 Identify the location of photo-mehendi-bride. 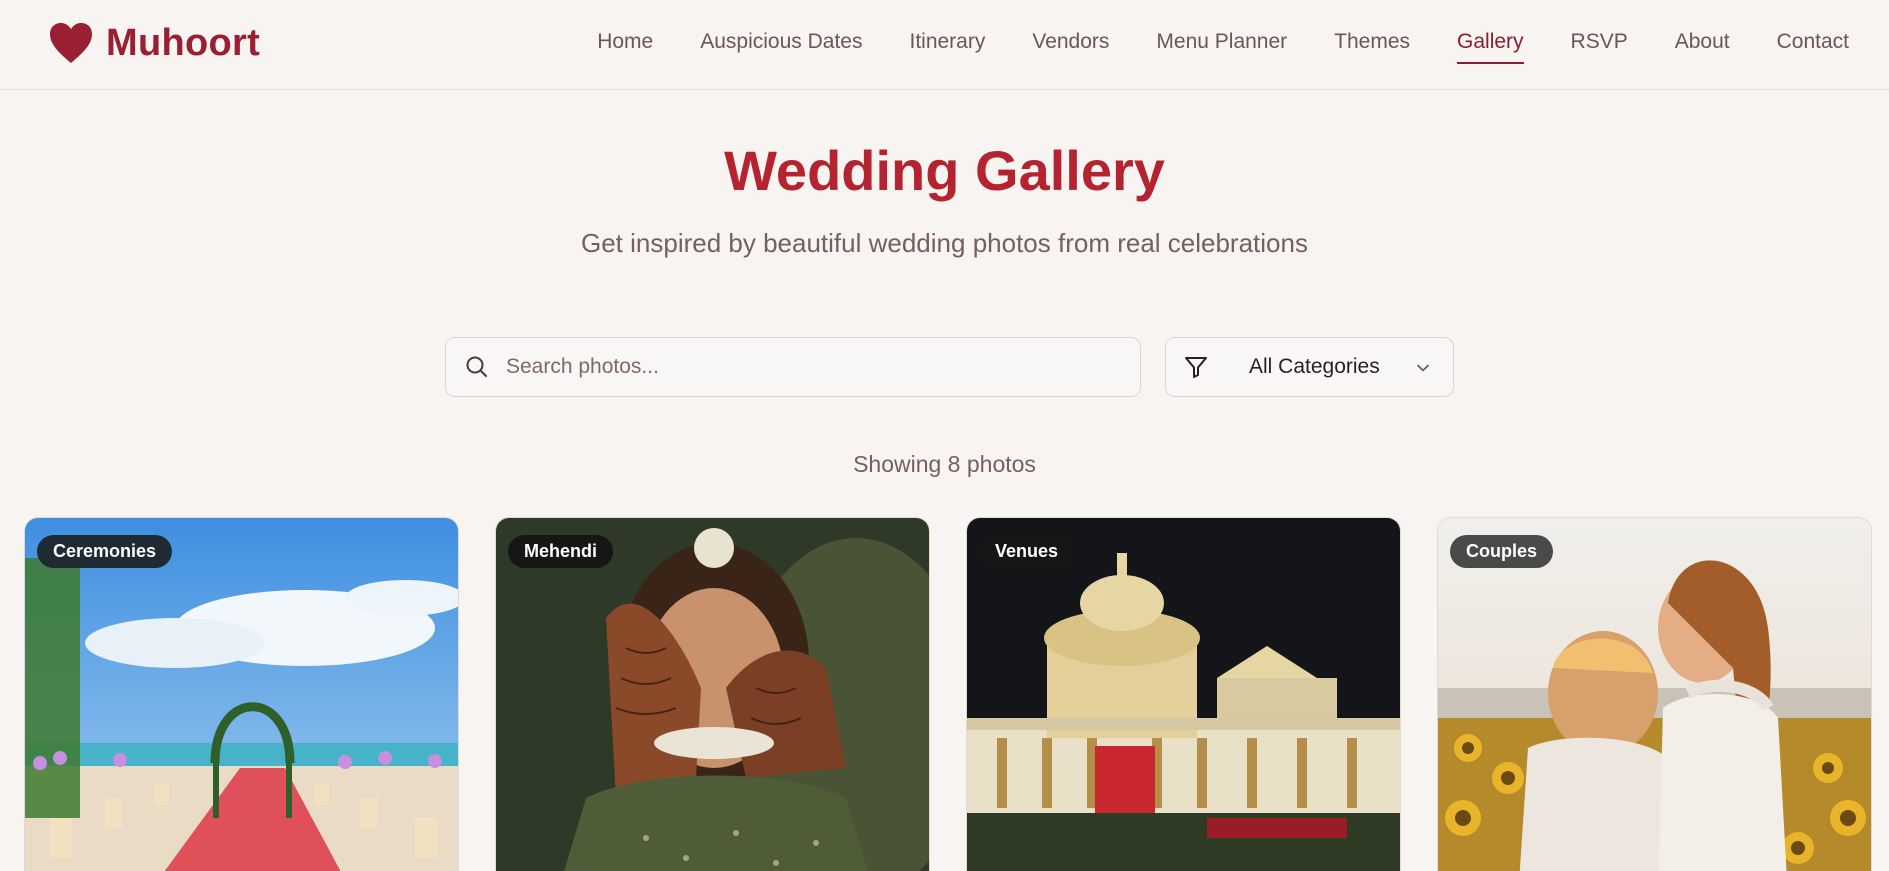
(712, 694).